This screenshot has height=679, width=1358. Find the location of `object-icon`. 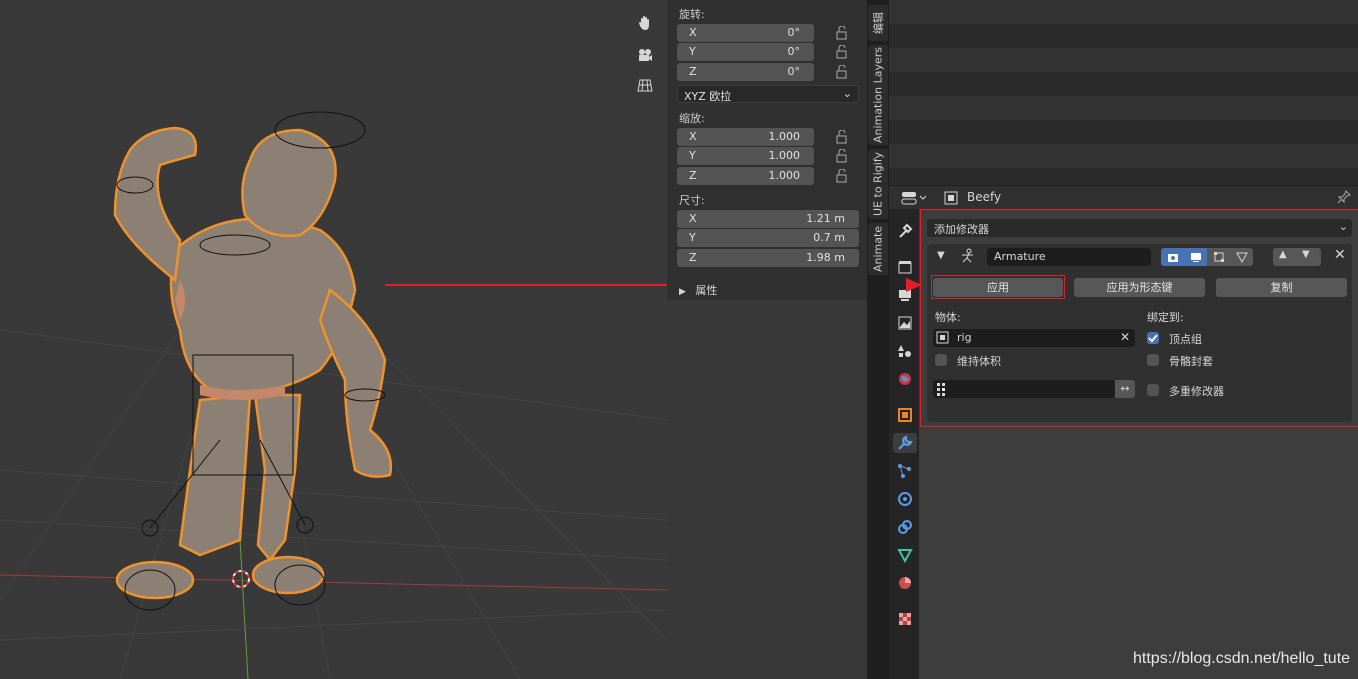

object-icon is located at coordinates (951, 198).